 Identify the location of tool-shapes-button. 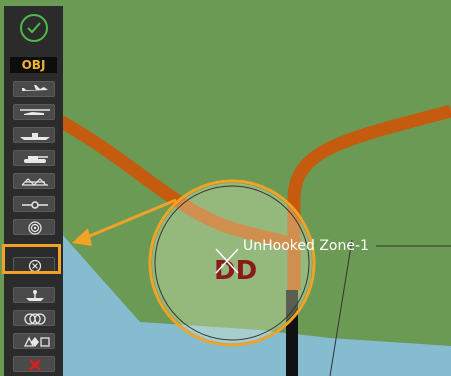
(34, 341).